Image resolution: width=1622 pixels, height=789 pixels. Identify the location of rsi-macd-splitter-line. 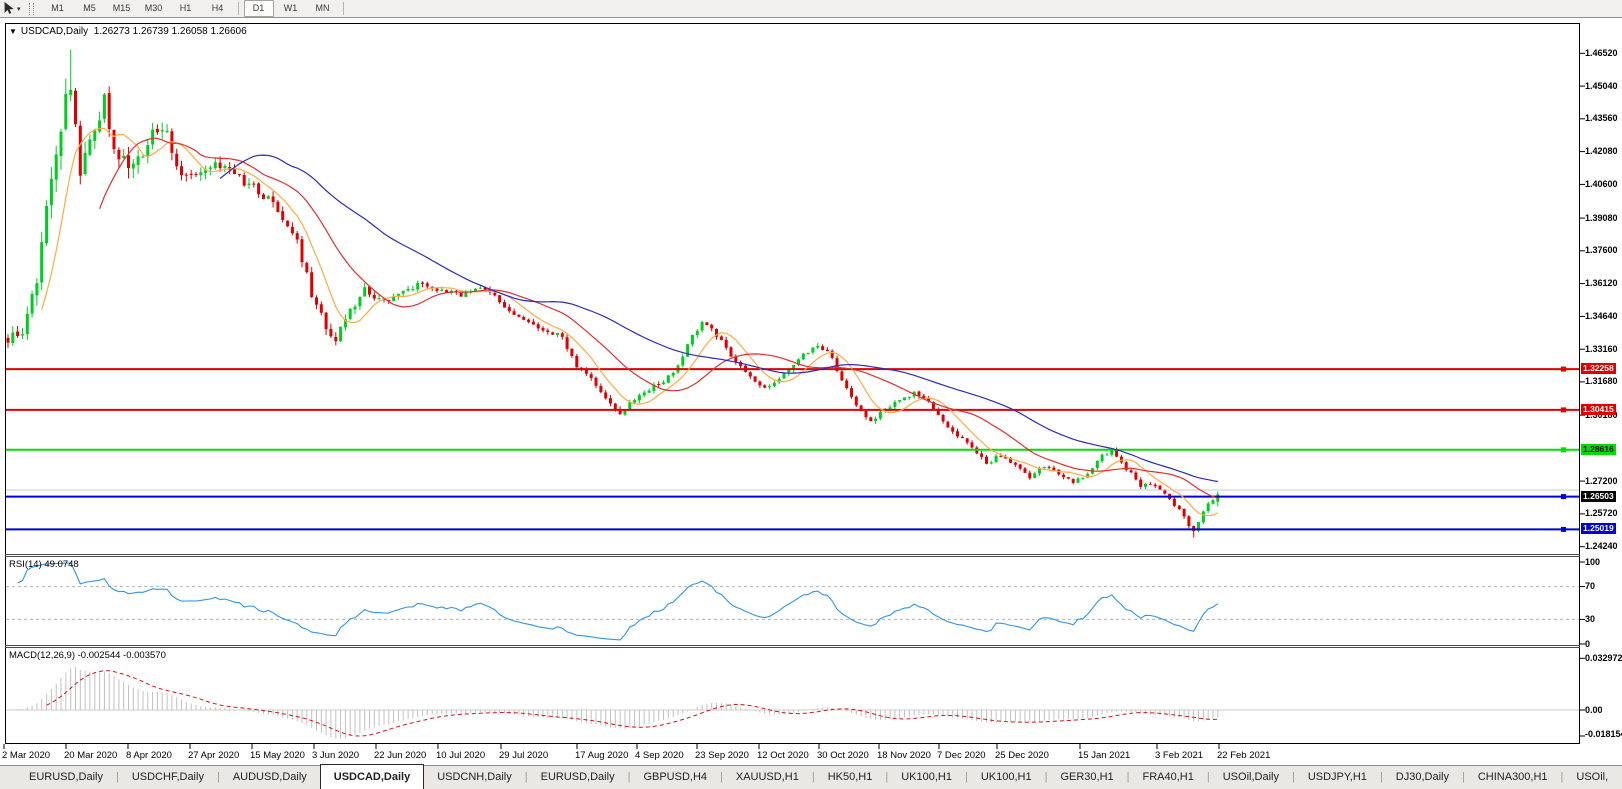
(792, 647).